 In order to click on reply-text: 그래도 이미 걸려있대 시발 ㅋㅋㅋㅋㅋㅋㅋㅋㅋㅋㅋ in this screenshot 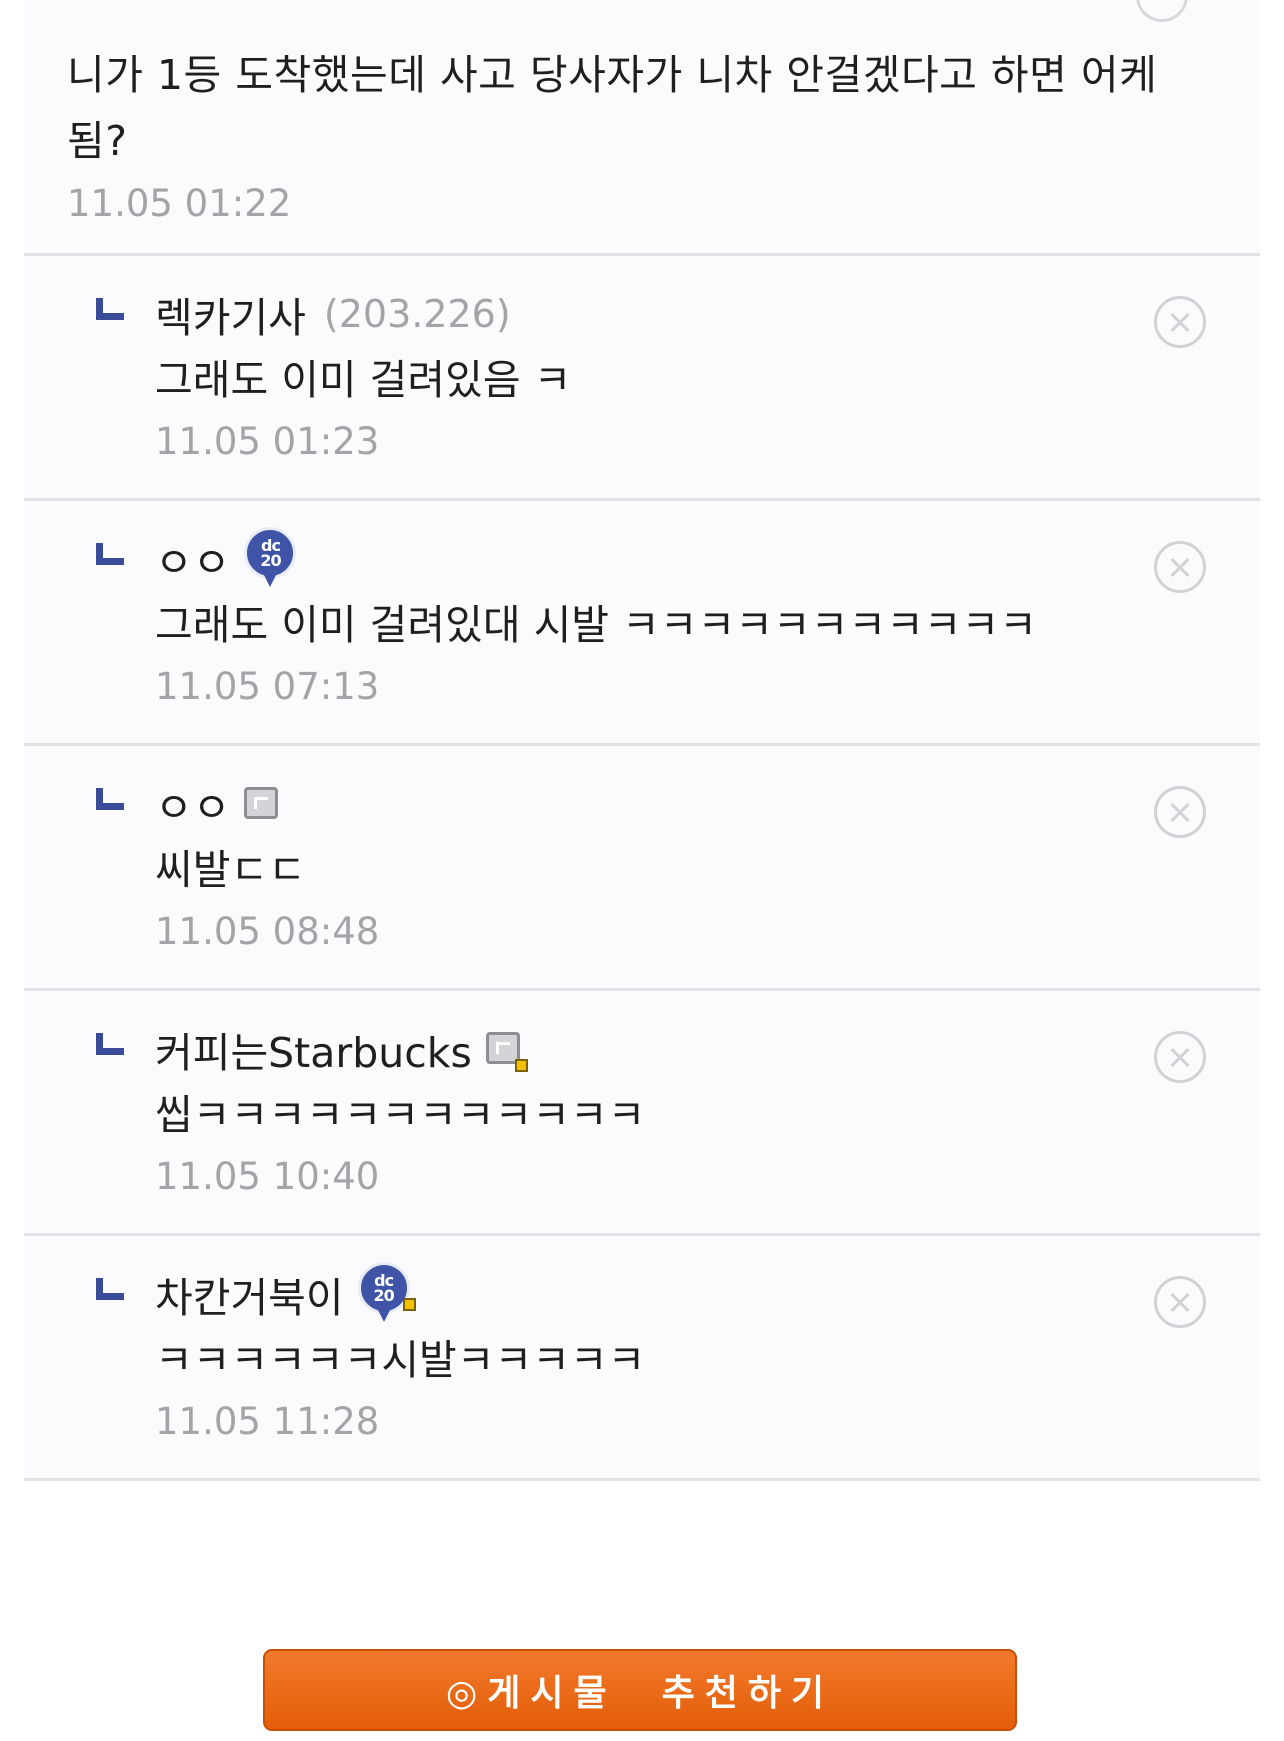, I will do `click(596, 625)`.